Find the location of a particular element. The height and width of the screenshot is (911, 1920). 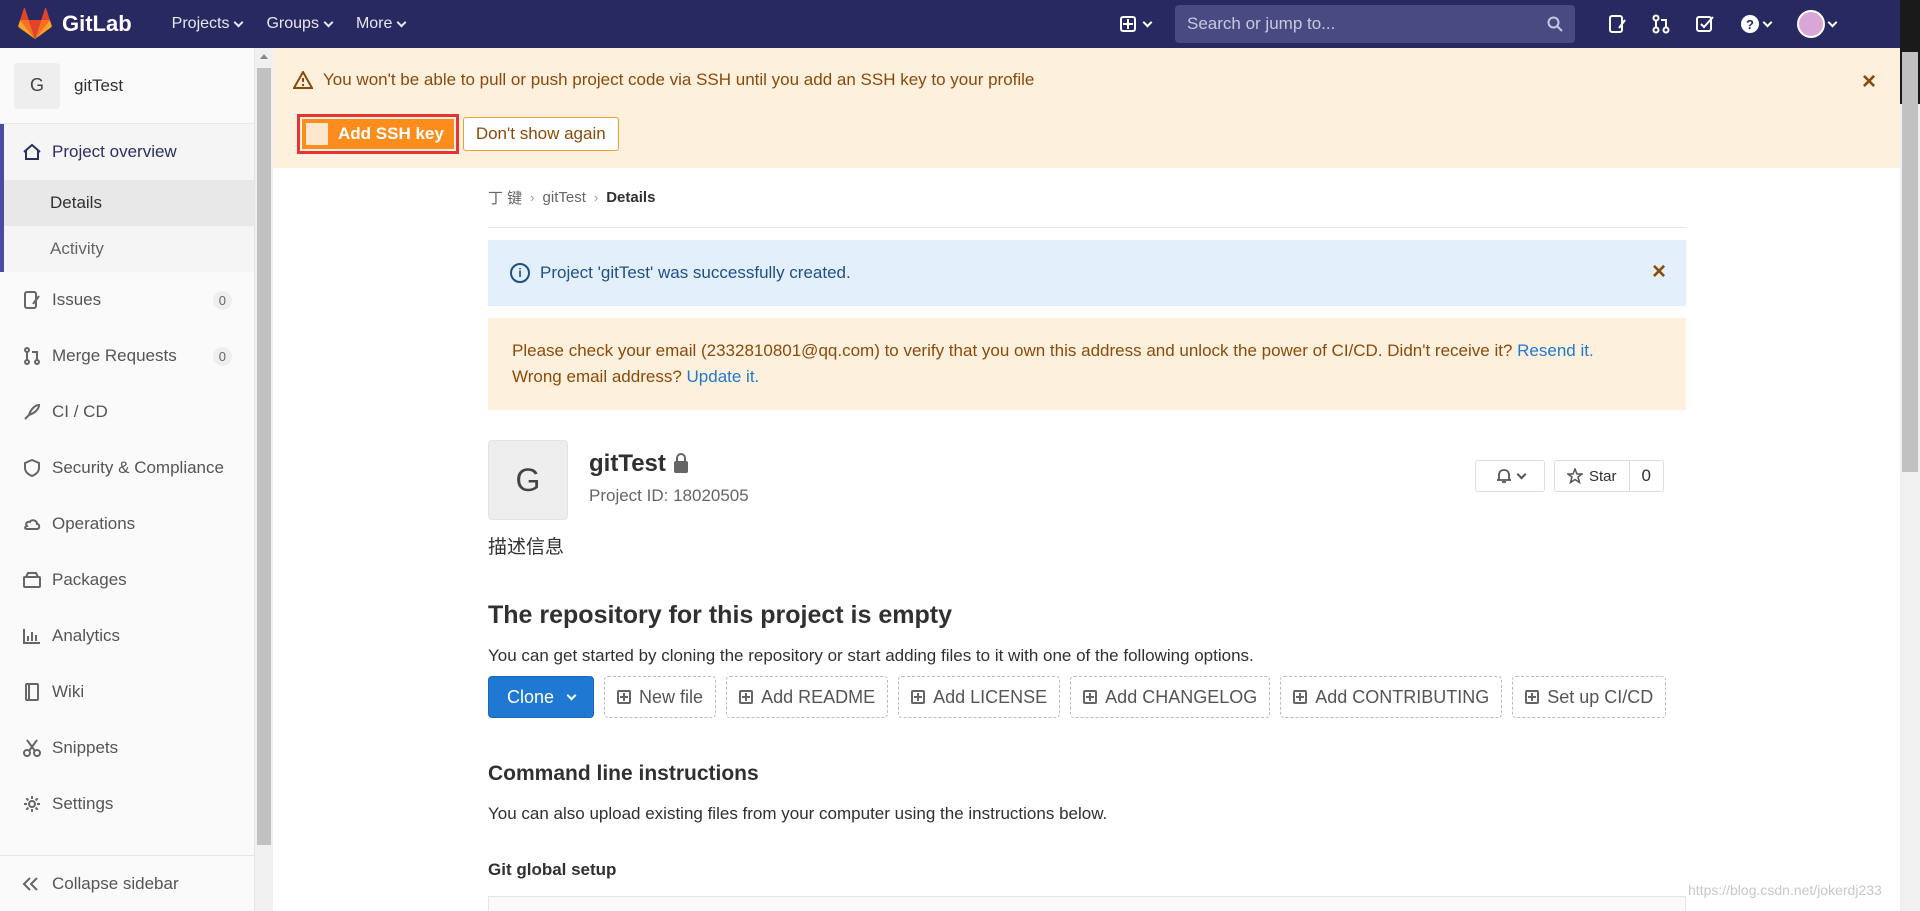

user-menu is located at coordinates (1817, 24).